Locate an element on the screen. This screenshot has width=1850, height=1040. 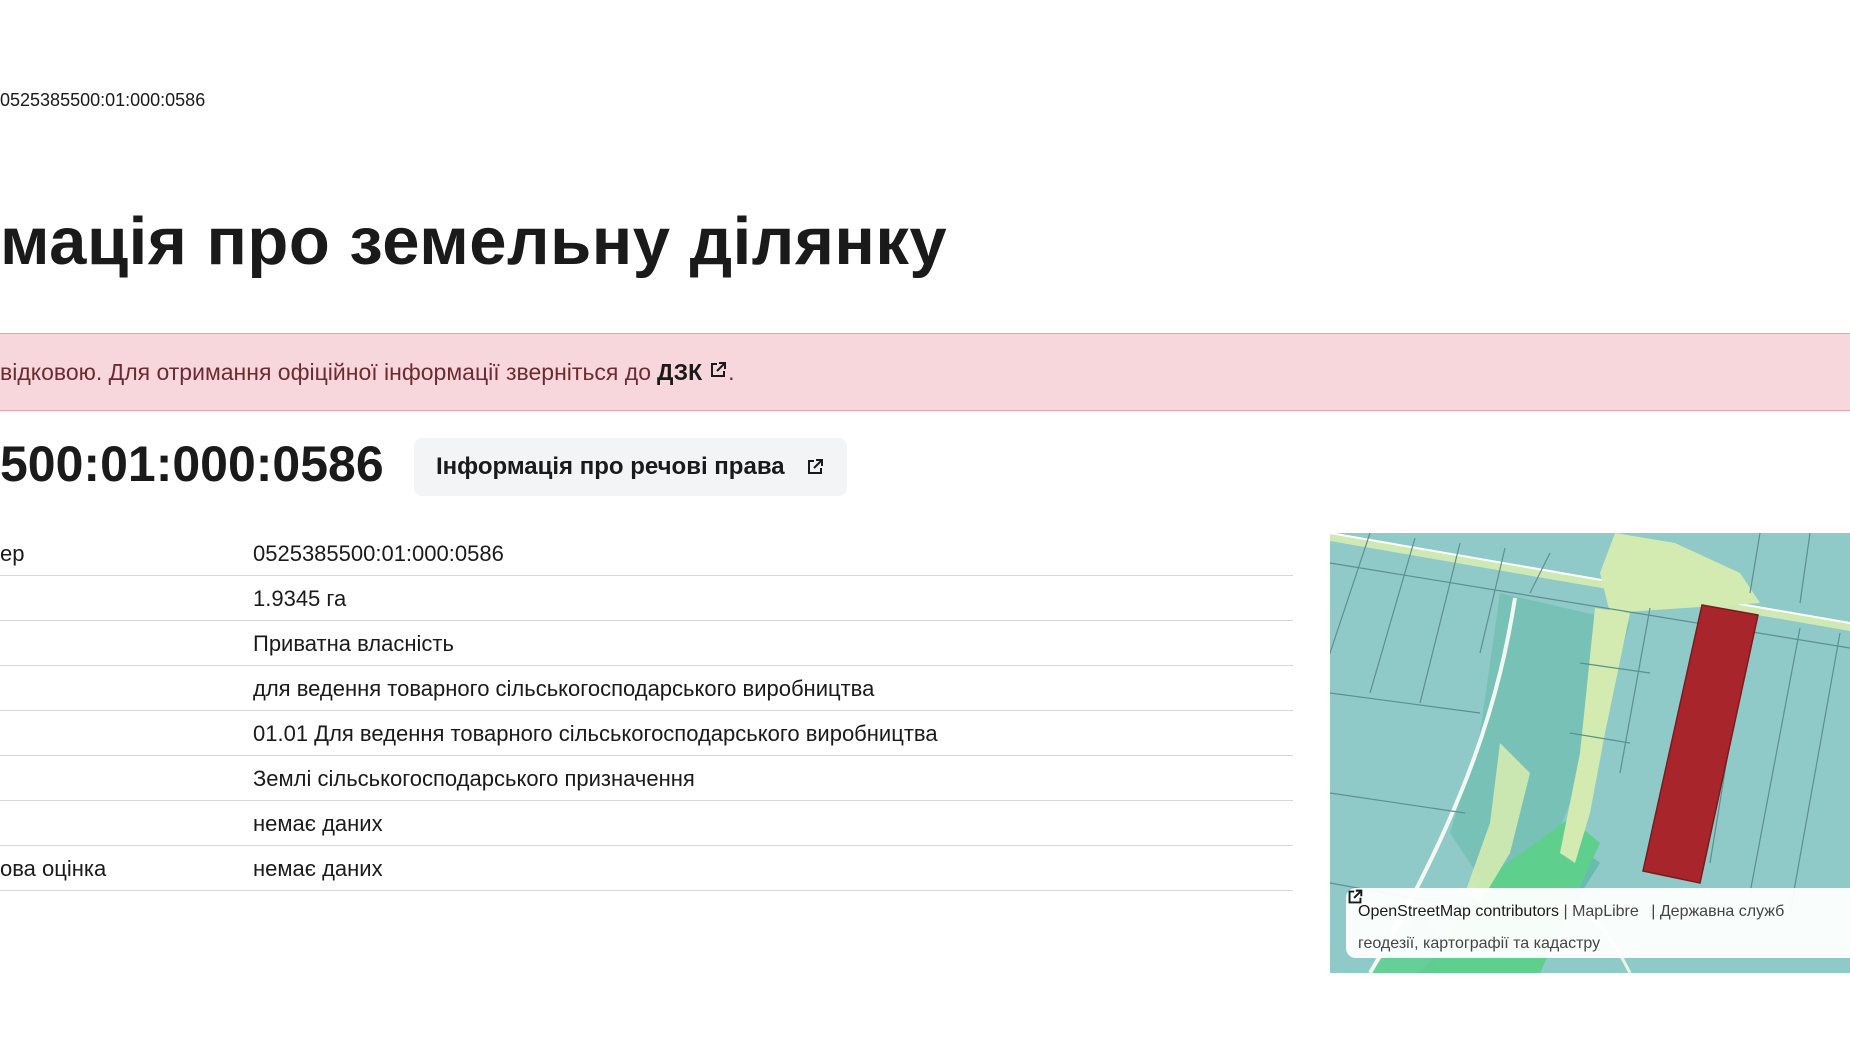
table-row: 1.9345 га is located at coordinates (646, 598).